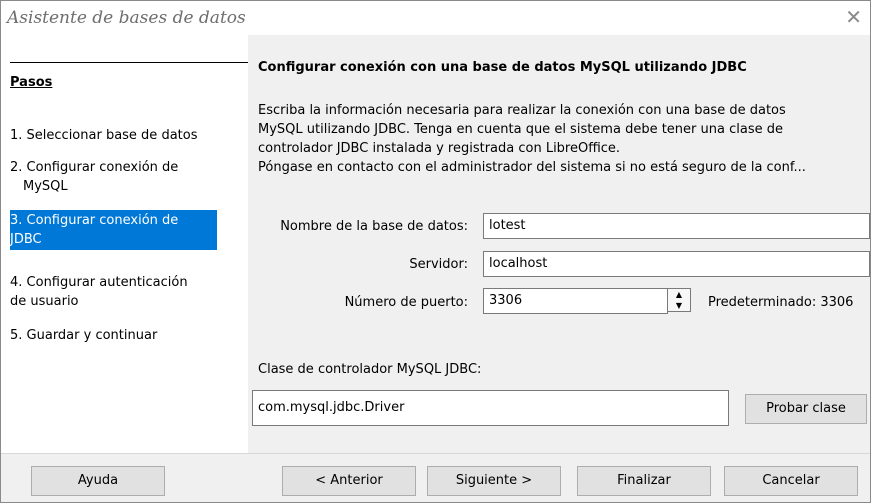 The image size is (871, 503). Describe the element at coordinates (679, 305) in the screenshot. I see `spin-down-icon: ▼` at that location.